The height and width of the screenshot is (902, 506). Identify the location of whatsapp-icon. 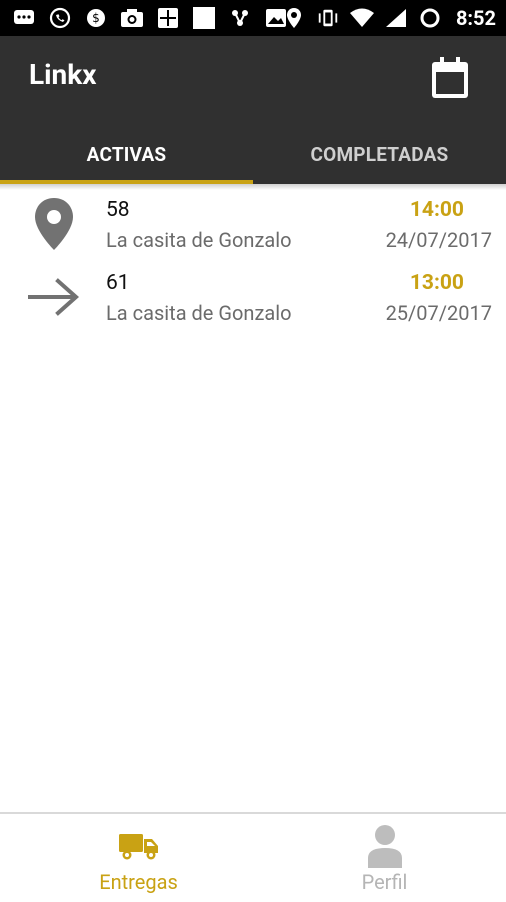
(60, 18).